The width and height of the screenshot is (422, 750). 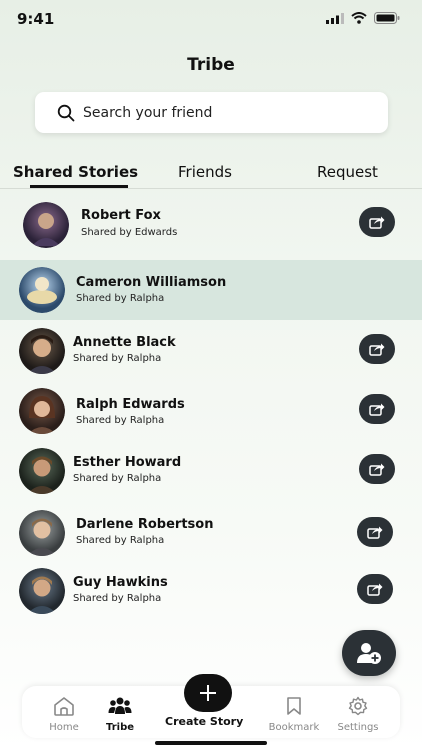 What do you see at coordinates (124, 342) in the screenshot?
I see `story-name: Annette Black` at bounding box center [124, 342].